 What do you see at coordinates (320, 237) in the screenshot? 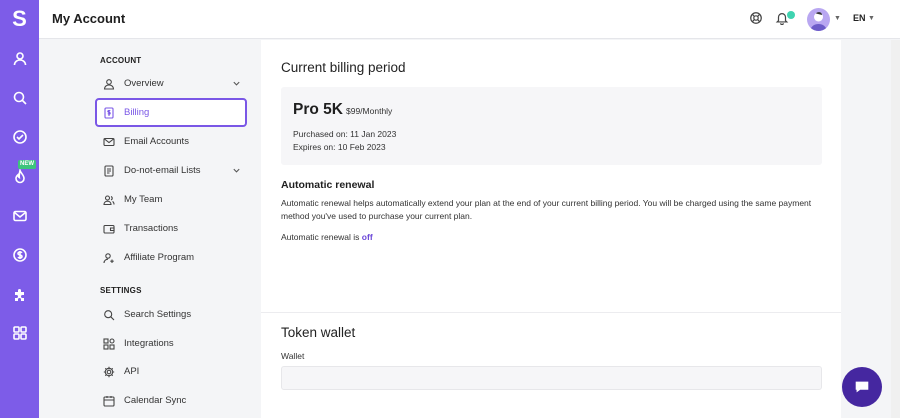
I see `renewal-status-prefix: Automatic renewal is` at bounding box center [320, 237].